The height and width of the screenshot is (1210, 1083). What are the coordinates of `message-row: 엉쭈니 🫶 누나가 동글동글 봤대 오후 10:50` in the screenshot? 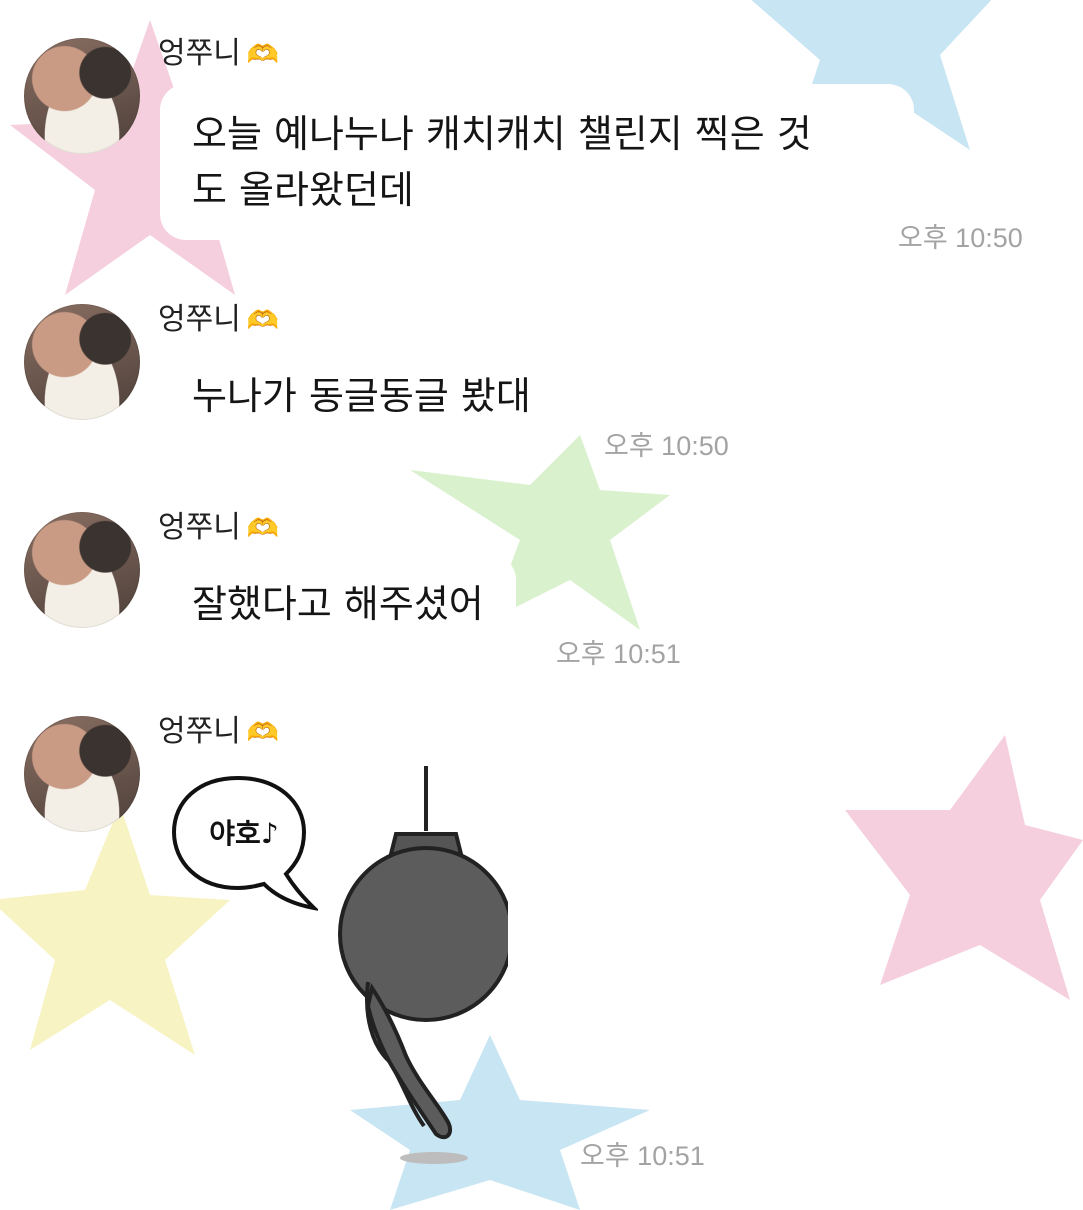 It's located at (541, 380).